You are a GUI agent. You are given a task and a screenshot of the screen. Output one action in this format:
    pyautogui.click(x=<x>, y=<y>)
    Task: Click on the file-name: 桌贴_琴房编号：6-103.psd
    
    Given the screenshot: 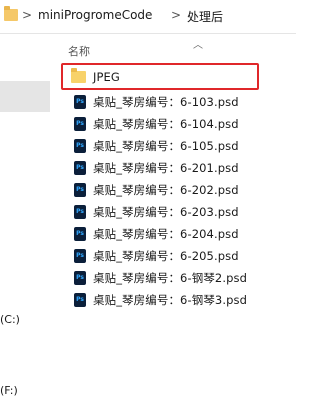 What is the action you would take?
    pyautogui.click(x=166, y=101)
    